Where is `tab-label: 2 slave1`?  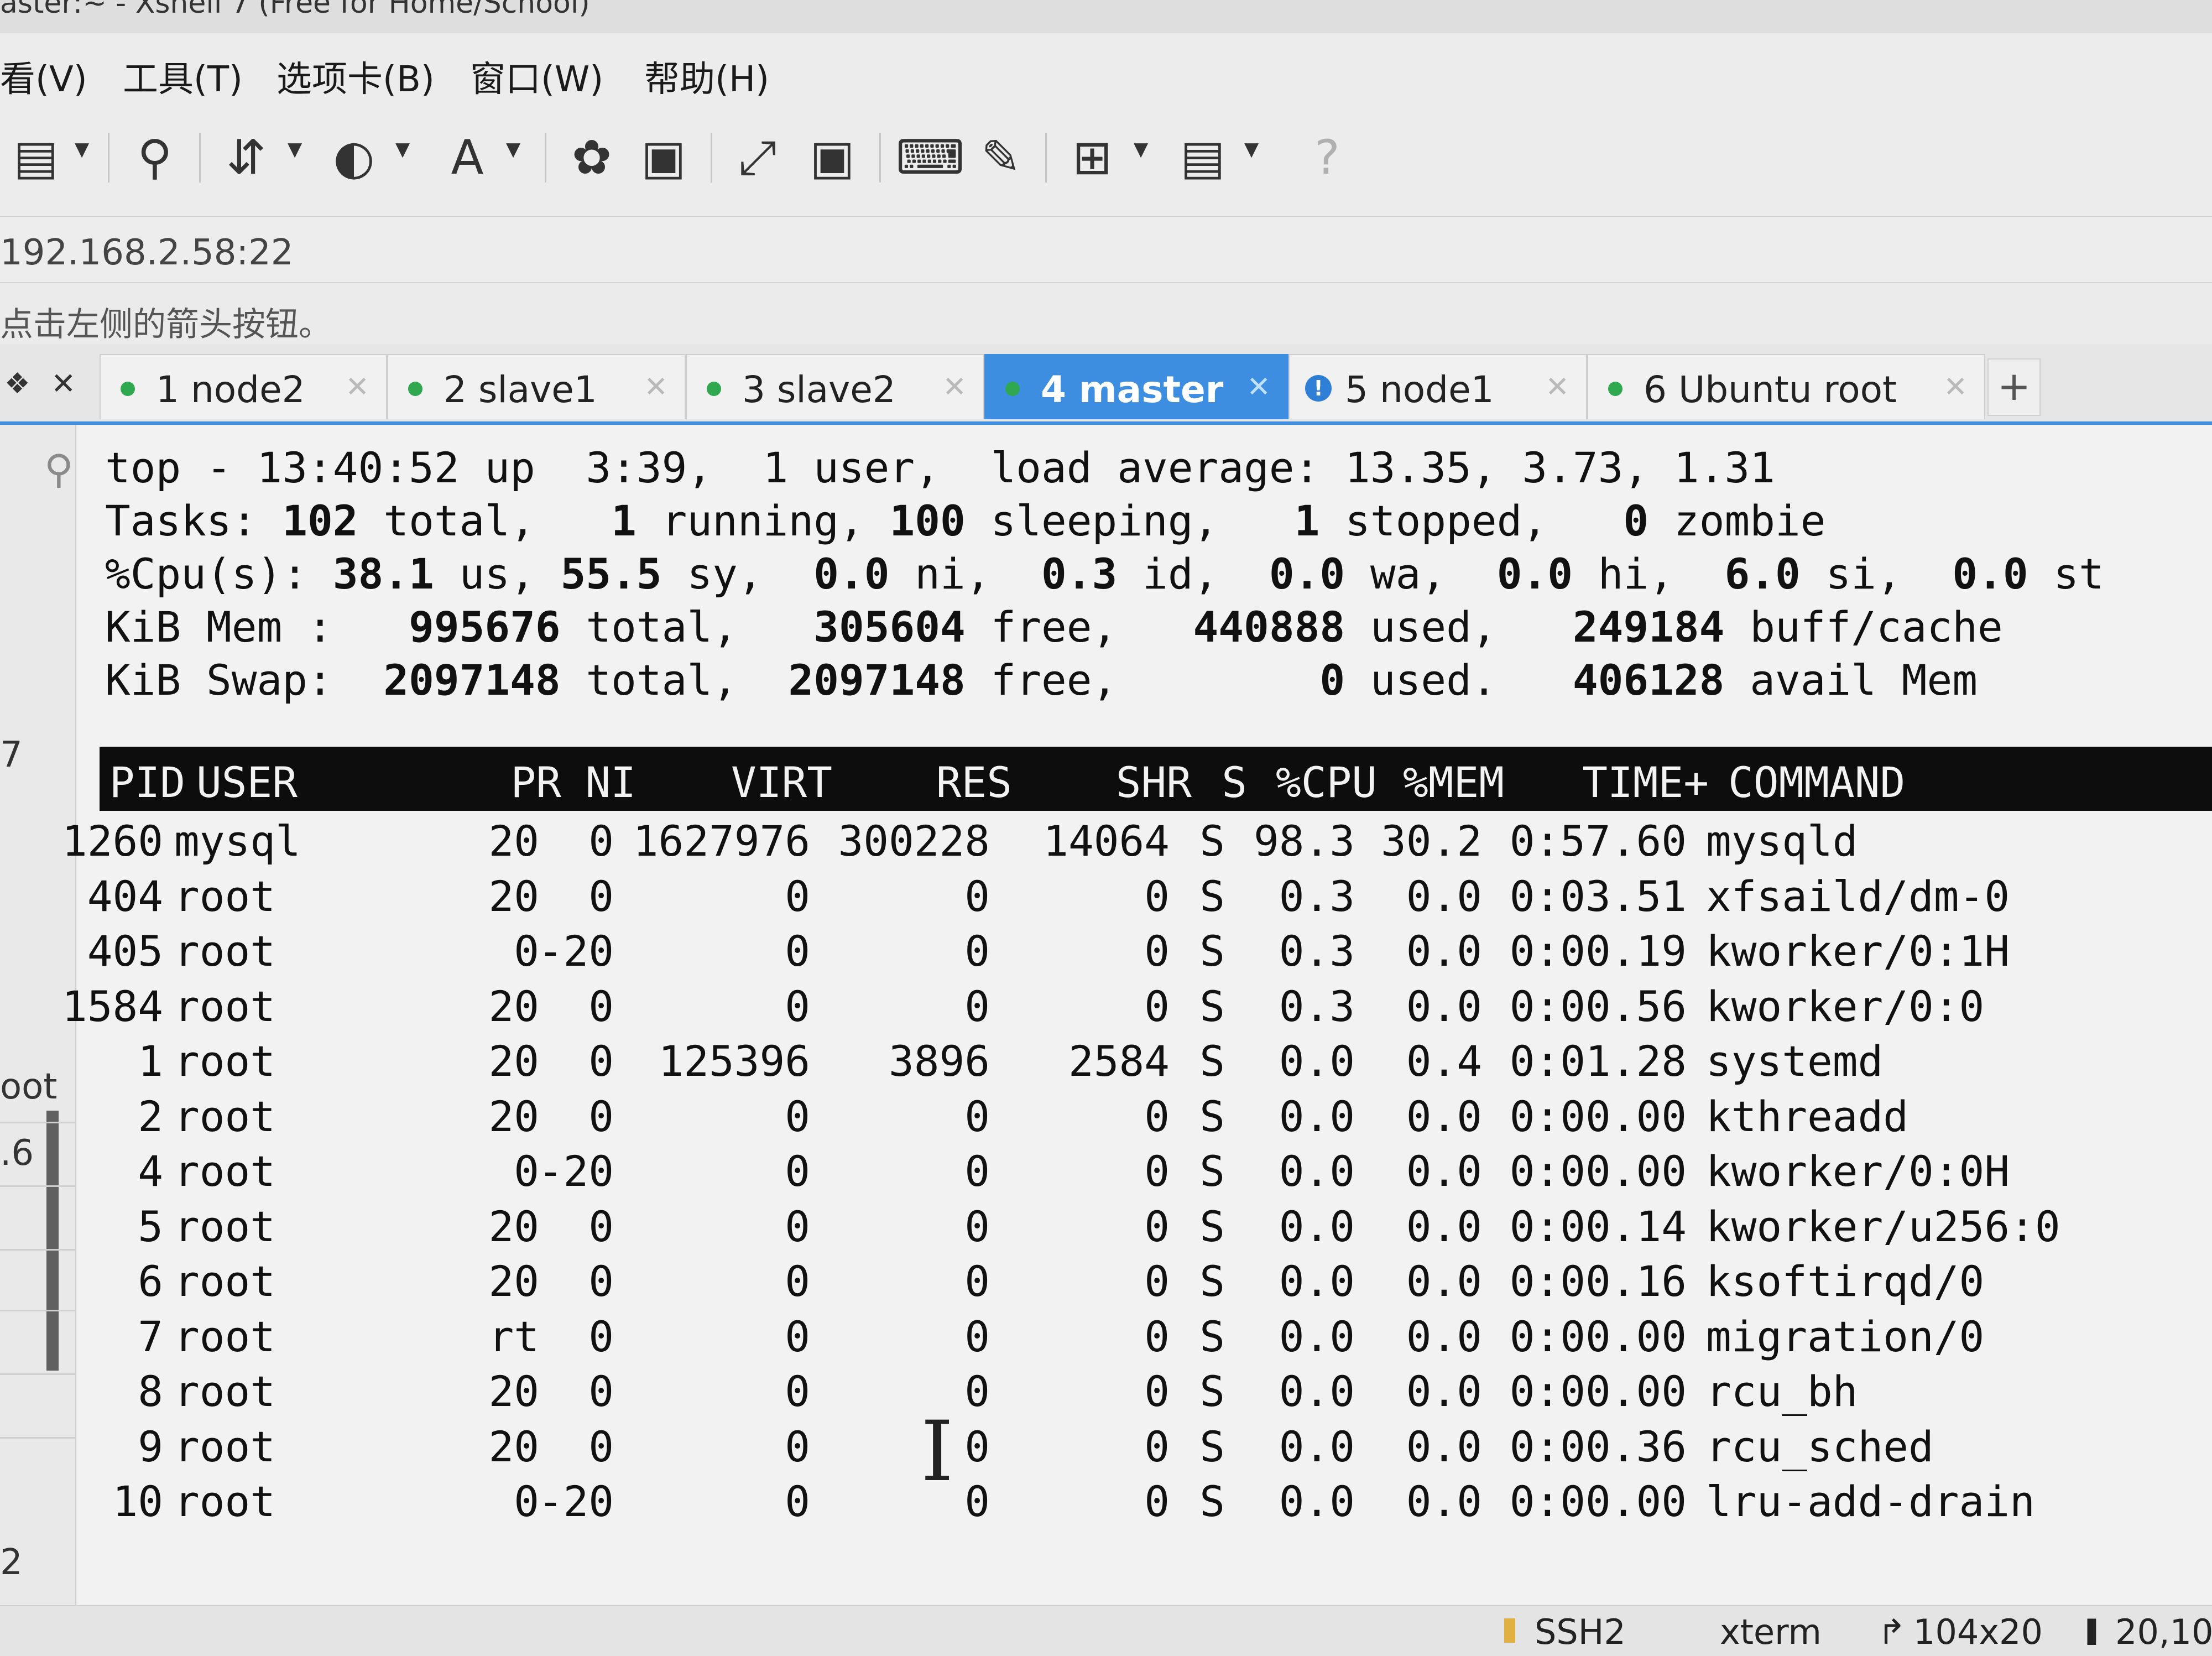 tab-label: 2 slave1 is located at coordinates (521, 389).